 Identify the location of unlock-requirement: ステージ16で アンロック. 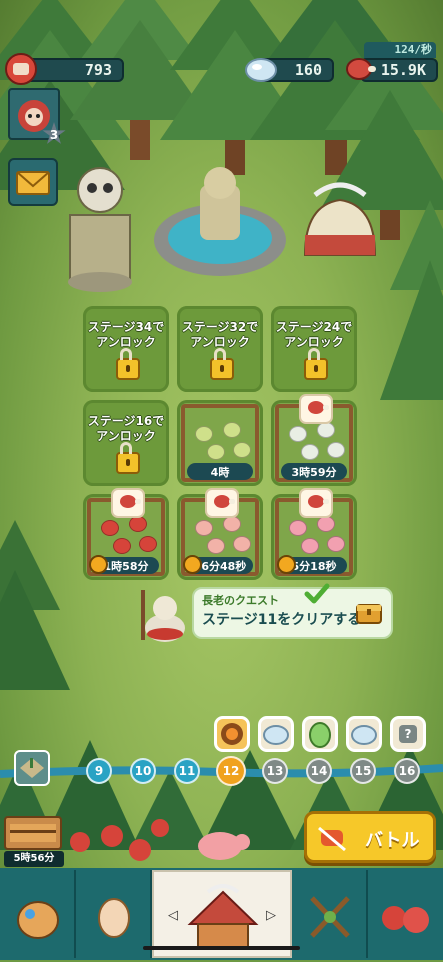
(126, 428).